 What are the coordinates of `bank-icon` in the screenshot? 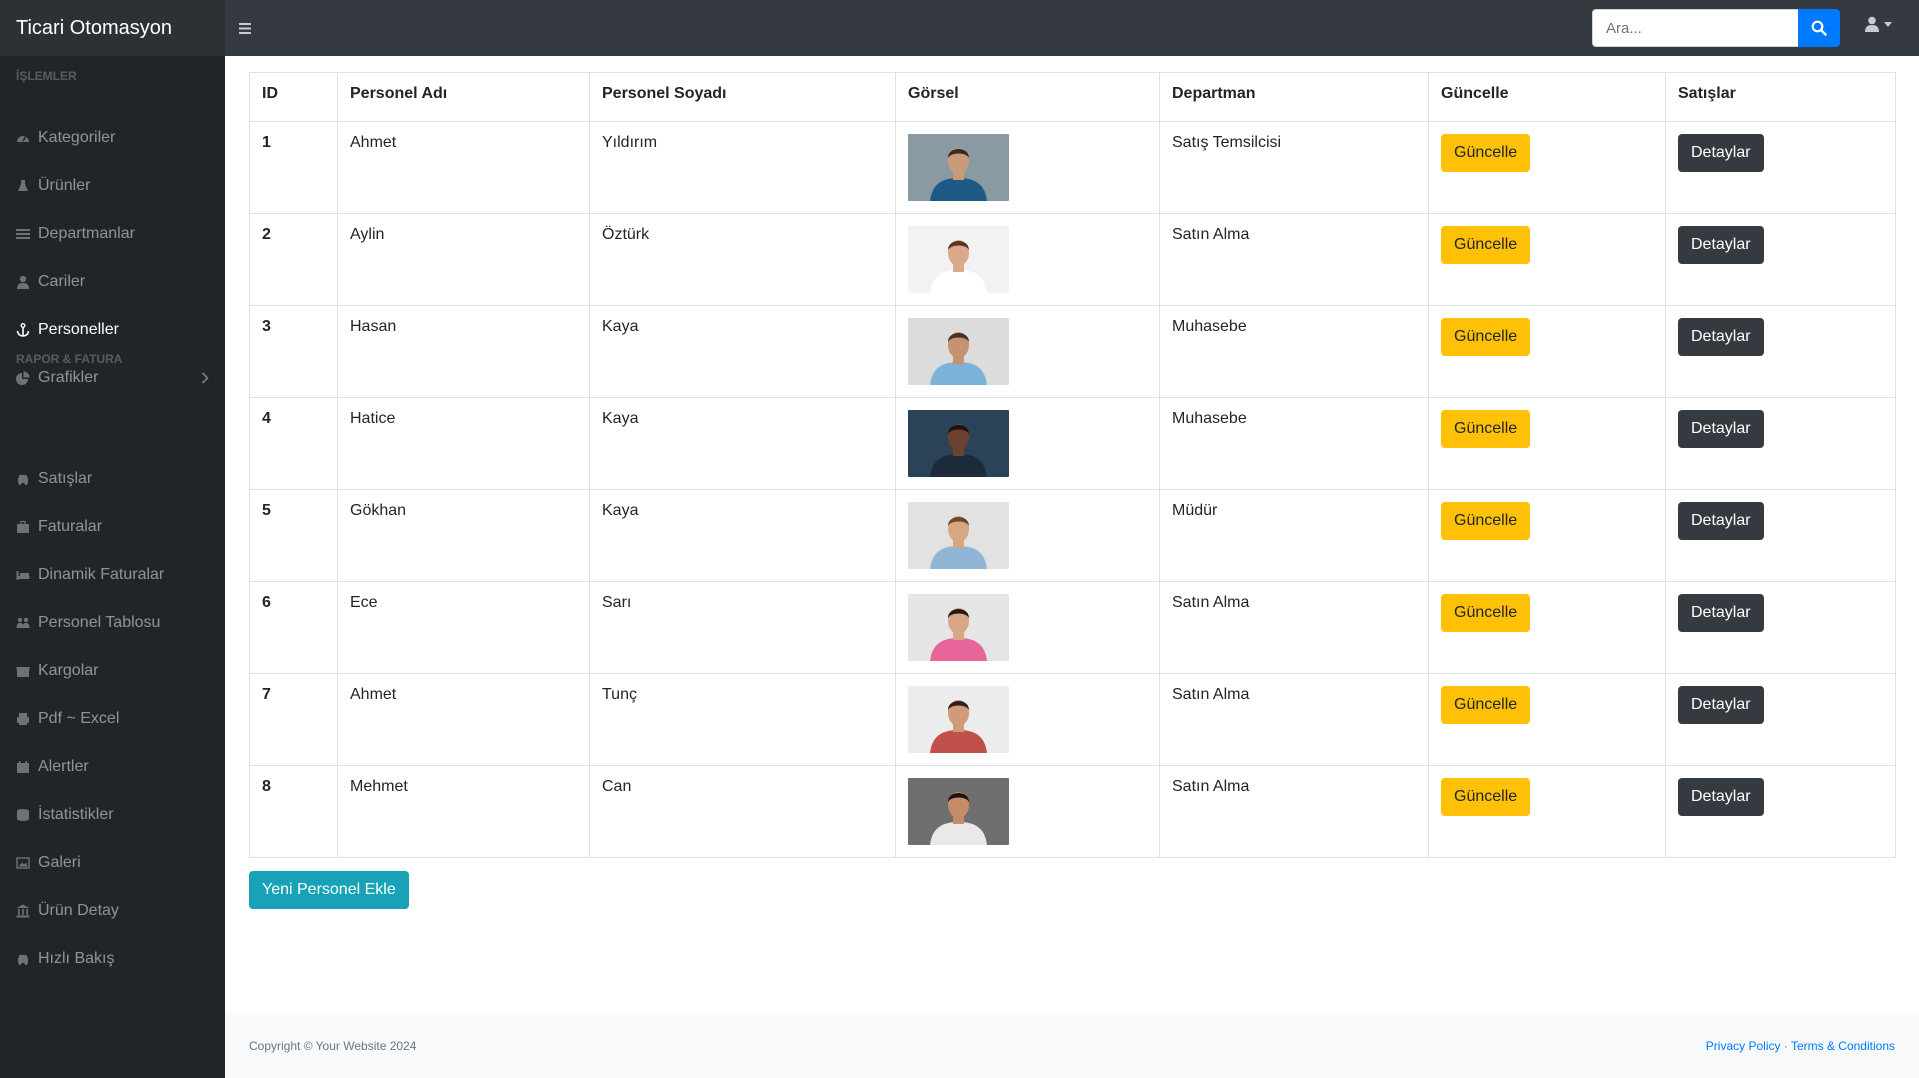 It's located at (23, 911).